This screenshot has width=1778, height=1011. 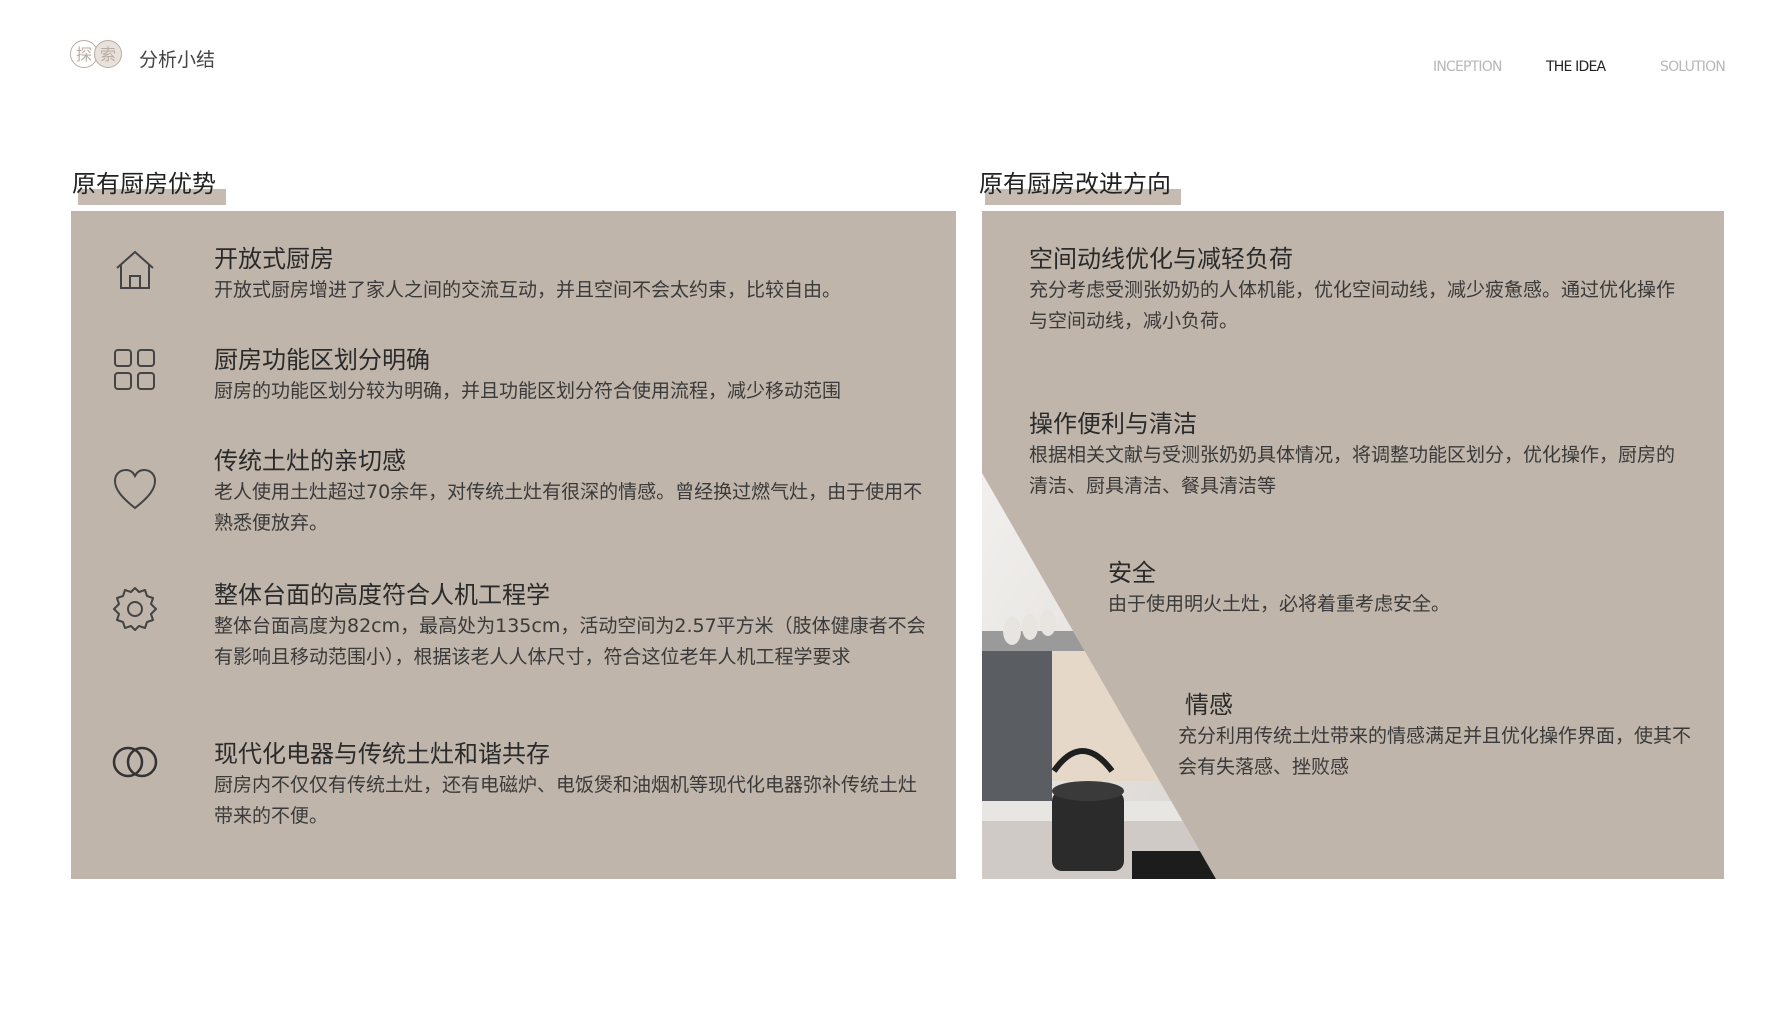 I want to click on nav-inception: INCEPTION, so click(x=1467, y=67).